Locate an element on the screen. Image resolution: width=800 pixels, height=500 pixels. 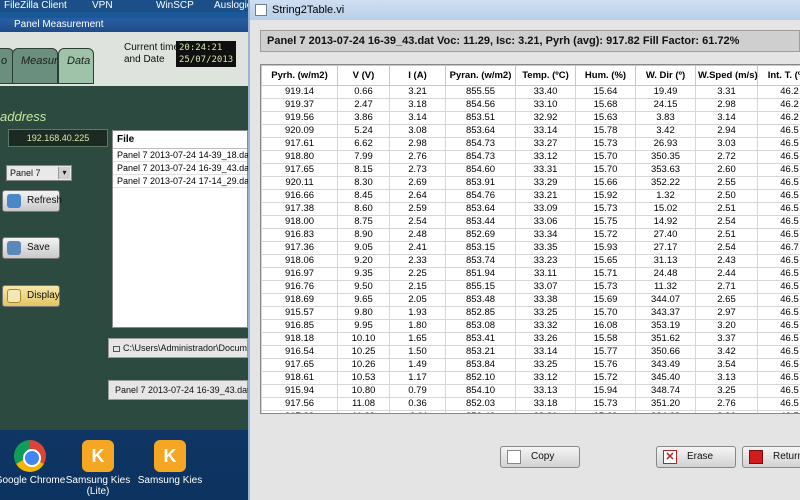
table-cell: 353.19 is located at coordinates (665, 326).